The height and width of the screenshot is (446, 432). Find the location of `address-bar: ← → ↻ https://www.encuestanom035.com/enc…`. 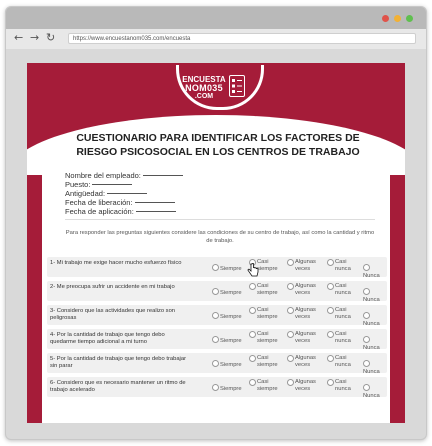

address-bar: ← → ↻ https://www.encuestanom035.com/enc… is located at coordinates (216, 39).